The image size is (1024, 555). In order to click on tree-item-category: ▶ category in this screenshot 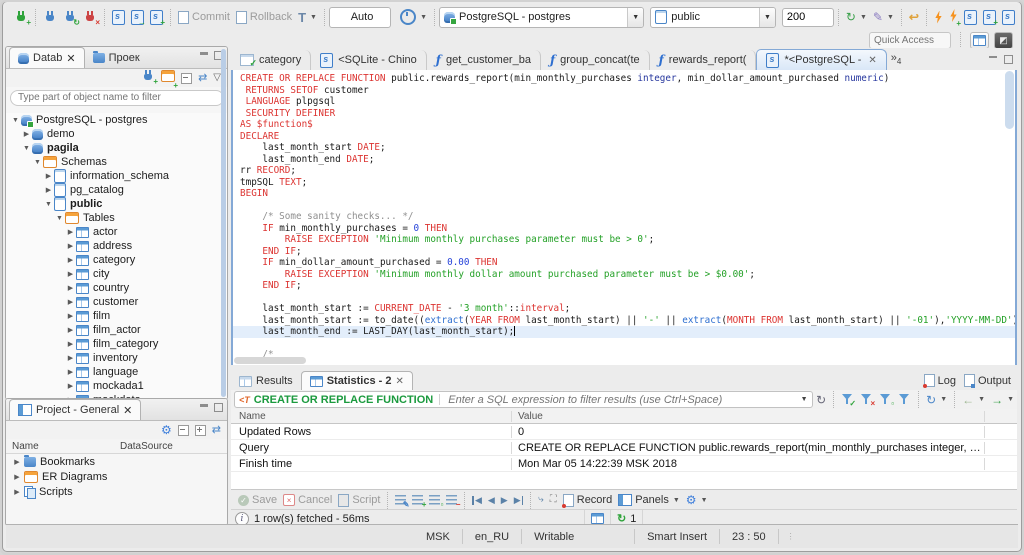, I will do `click(116, 260)`.